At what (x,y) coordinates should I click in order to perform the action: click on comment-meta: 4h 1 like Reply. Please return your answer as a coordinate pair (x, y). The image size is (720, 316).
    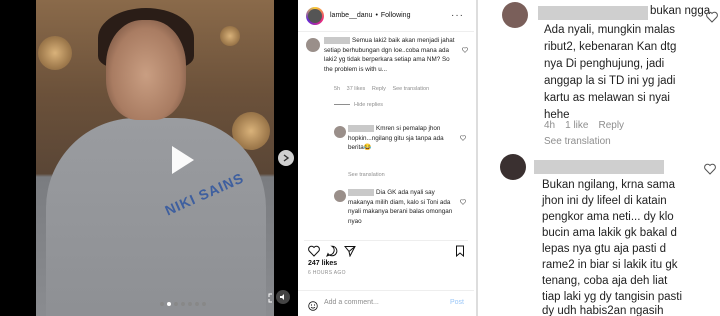
    Looking at the image, I should click on (589, 125).